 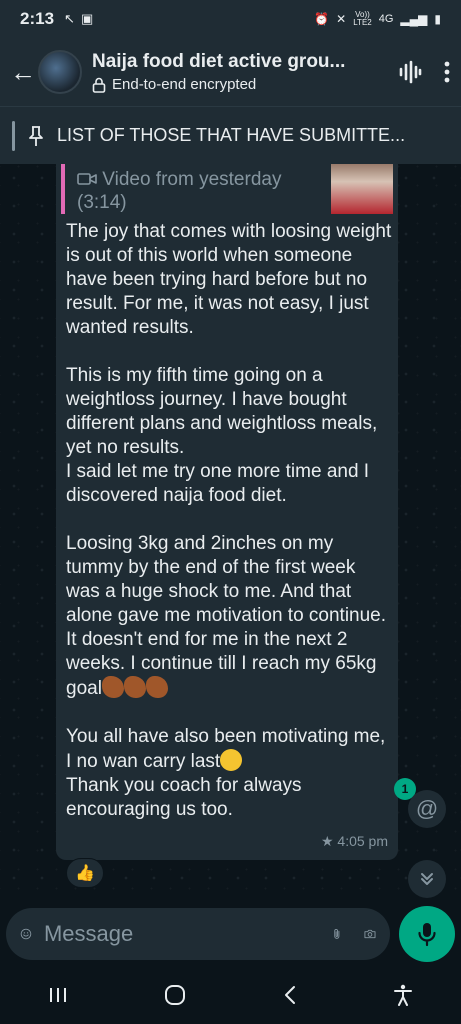 What do you see at coordinates (362, 18) in the screenshot?
I see `volte-indicator: Vo)) LTE2` at bounding box center [362, 18].